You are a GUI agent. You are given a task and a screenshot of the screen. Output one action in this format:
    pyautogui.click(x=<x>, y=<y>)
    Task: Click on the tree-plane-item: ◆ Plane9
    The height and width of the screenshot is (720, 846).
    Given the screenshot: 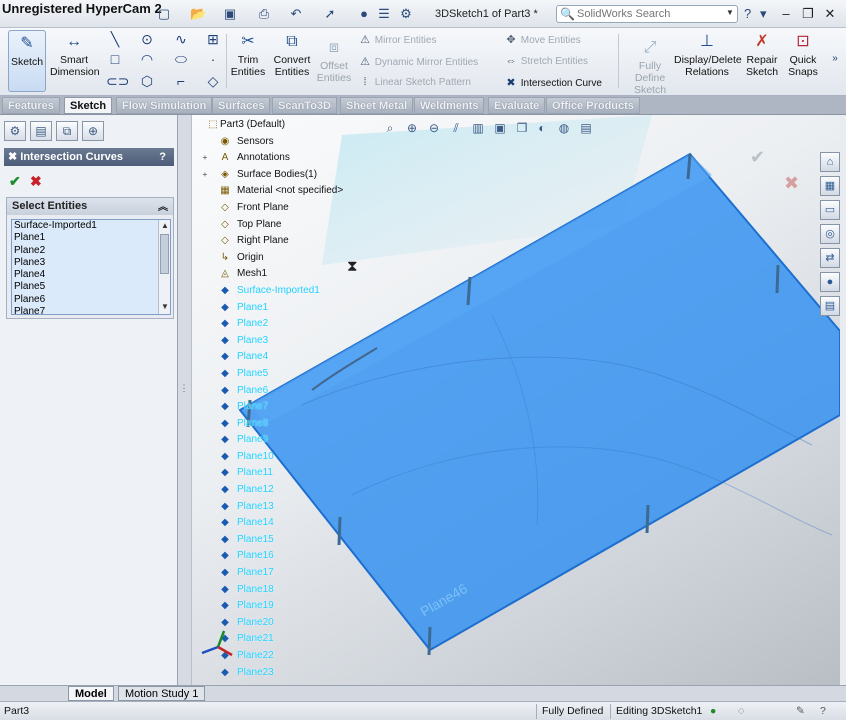 What is the action you would take?
    pyautogui.click(x=310, y=440)
    